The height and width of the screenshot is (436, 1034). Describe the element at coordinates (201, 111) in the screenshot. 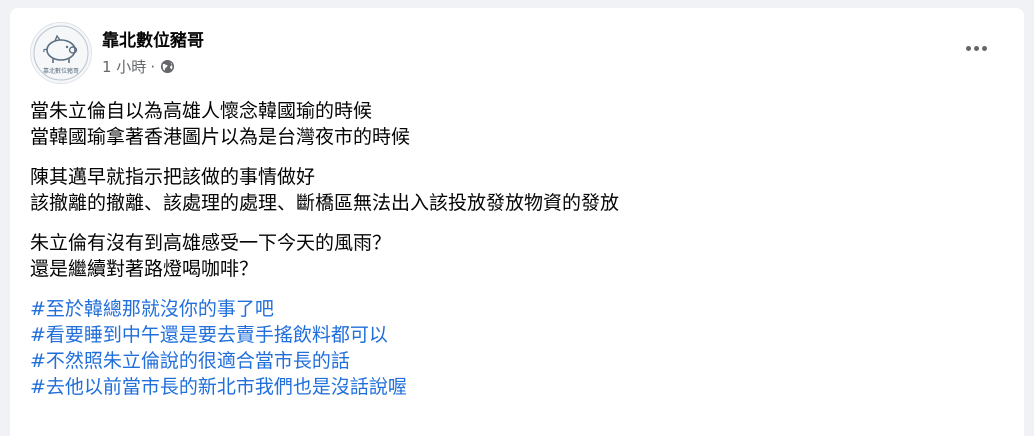

I see `post-text-line: 當朱立倫自以為高雄人懷念韓國瑜的時候` at that location.